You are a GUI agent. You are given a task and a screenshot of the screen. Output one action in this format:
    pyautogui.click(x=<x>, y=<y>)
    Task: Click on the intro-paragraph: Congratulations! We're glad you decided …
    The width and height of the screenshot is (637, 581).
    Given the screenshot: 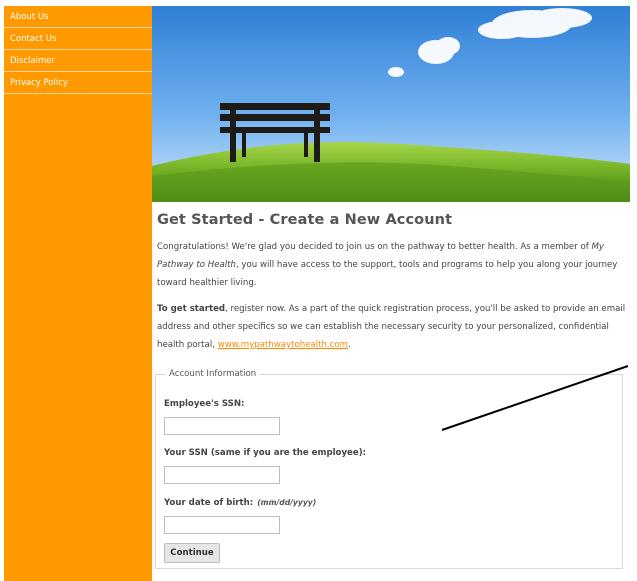 What is the action you would take?
    pyautogui.click(x=393, y=265)
    